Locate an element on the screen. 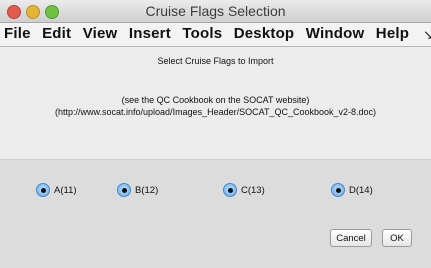  ok-button: OK is located at coordinates (397, 238).